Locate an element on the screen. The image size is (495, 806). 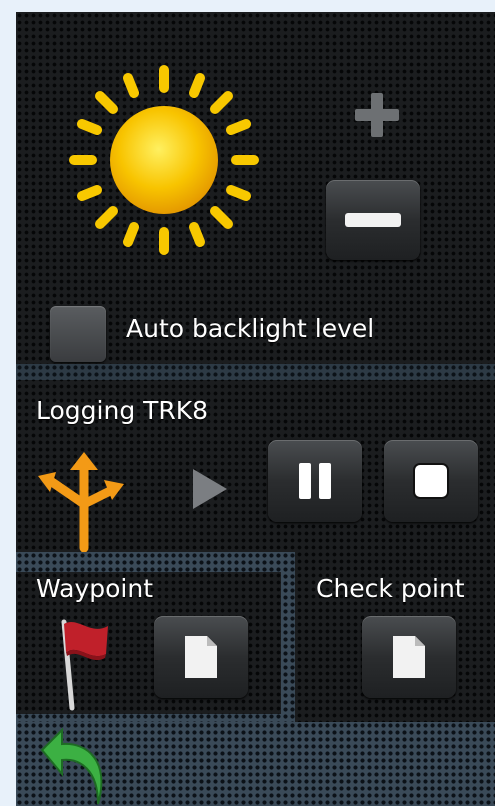
pause-icon is located at coordinates (315, 481).